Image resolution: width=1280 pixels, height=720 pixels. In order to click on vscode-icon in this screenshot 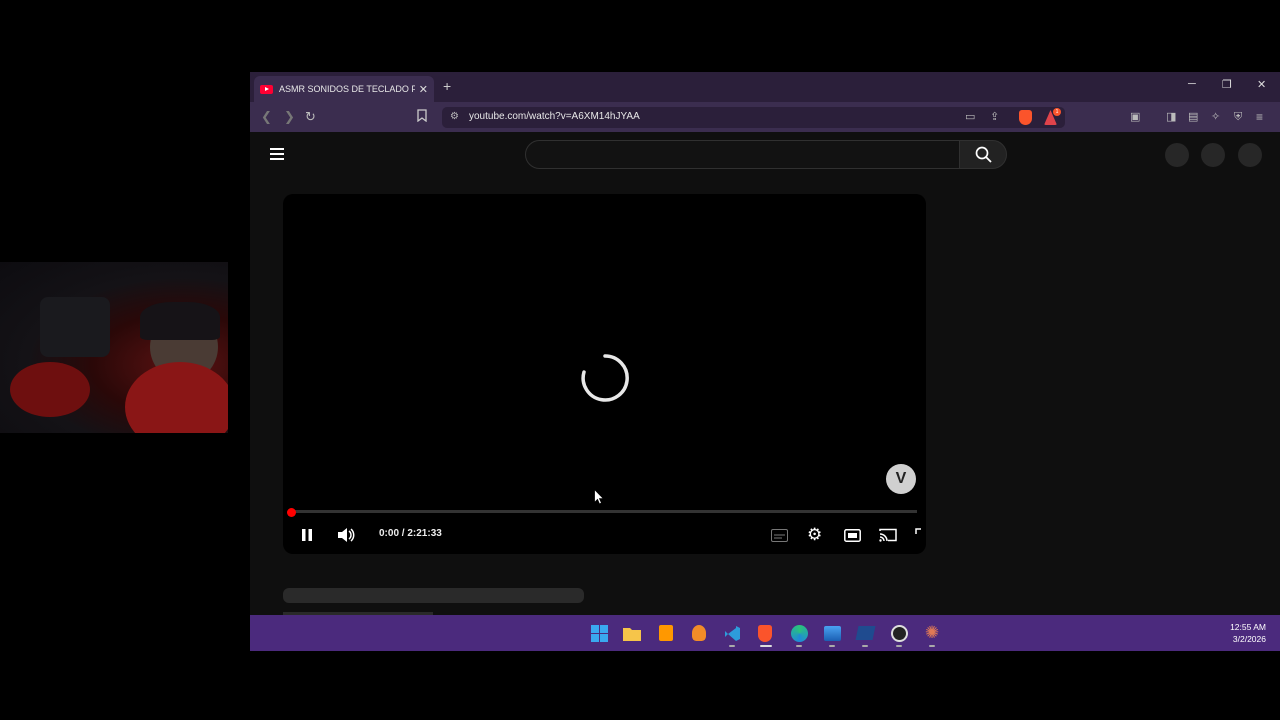, I will do `click(732, 633)`.